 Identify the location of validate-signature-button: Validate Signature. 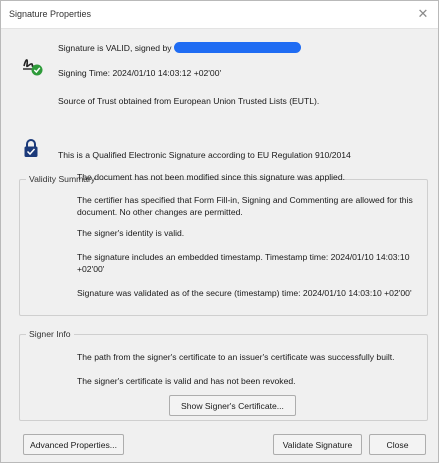
(317, 444).